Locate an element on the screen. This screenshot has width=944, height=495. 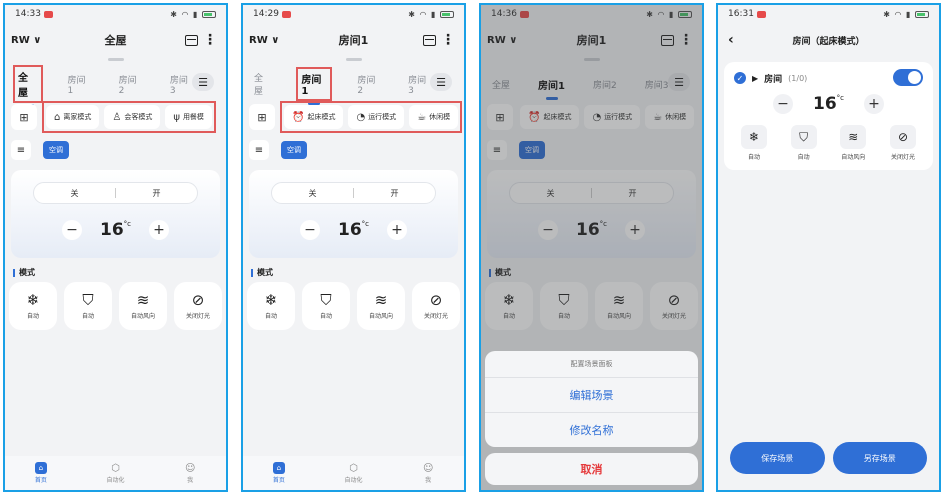
alarm-icon: ⏰ is located at coordinates (298, 117).